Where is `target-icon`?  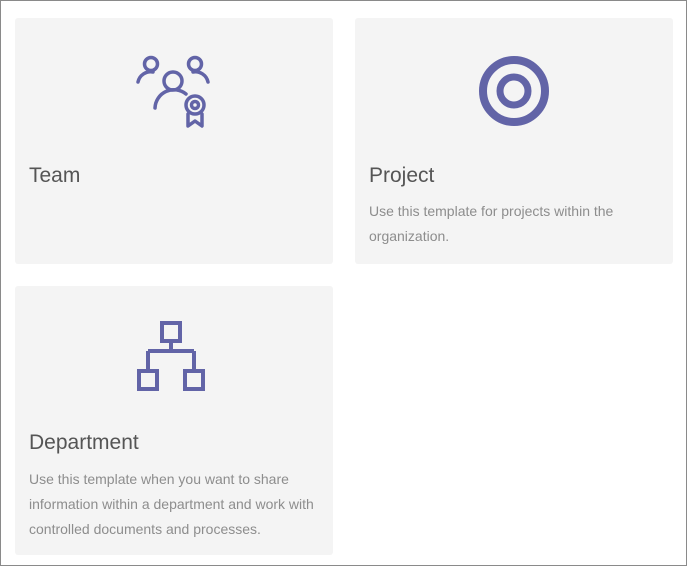 target-icon is located at coordinates (514, 91).